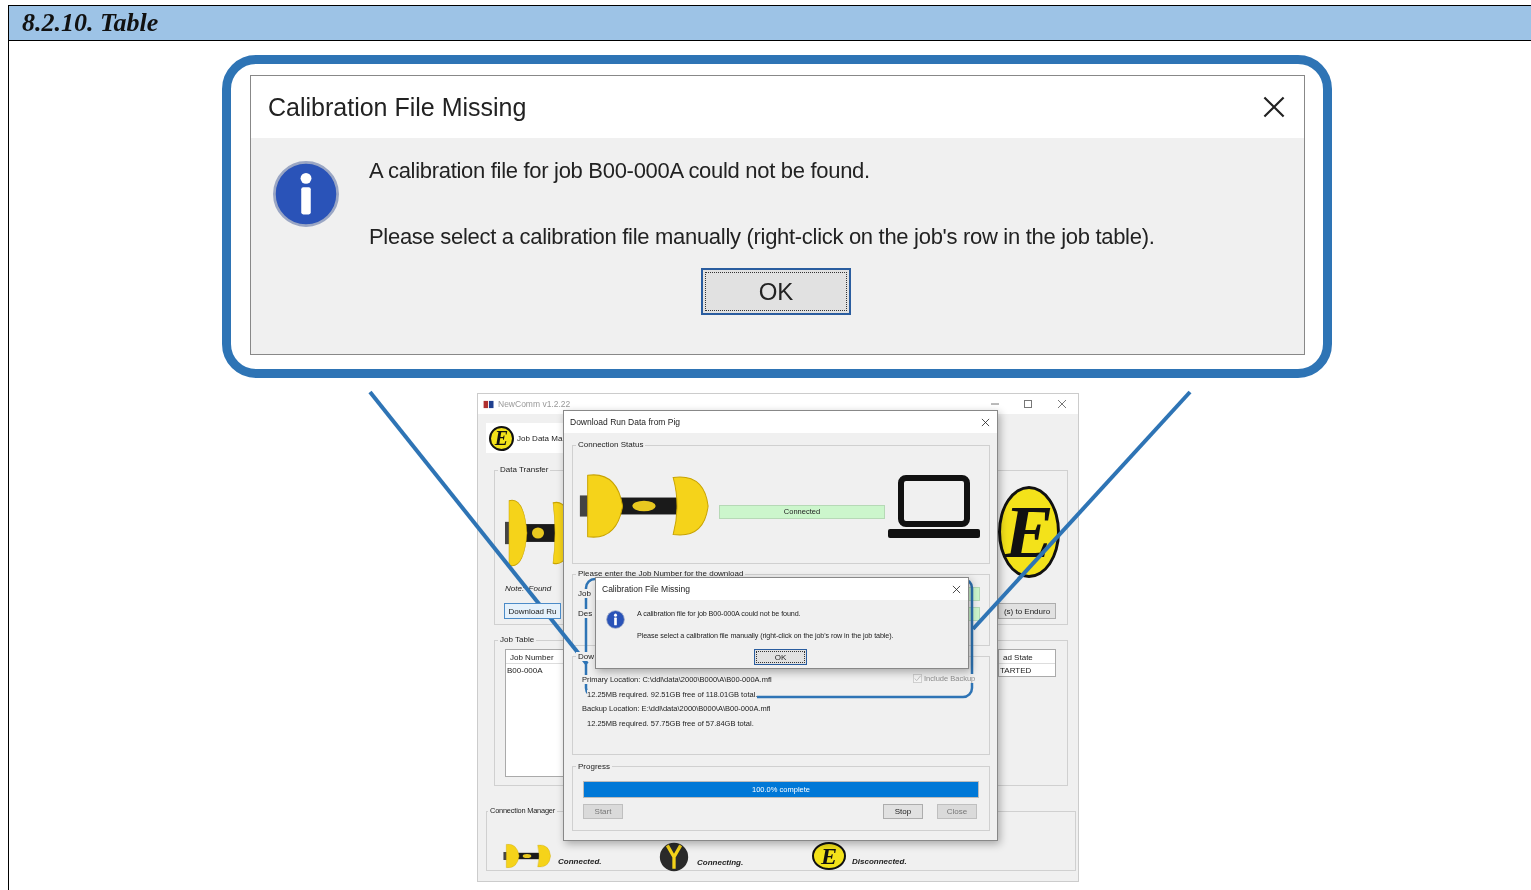 The height and width of the screenshot is (890, 1531). Describe the element at coordinates (611, 444) in the screenshot. I see `group-label: Connection Status` at that location.